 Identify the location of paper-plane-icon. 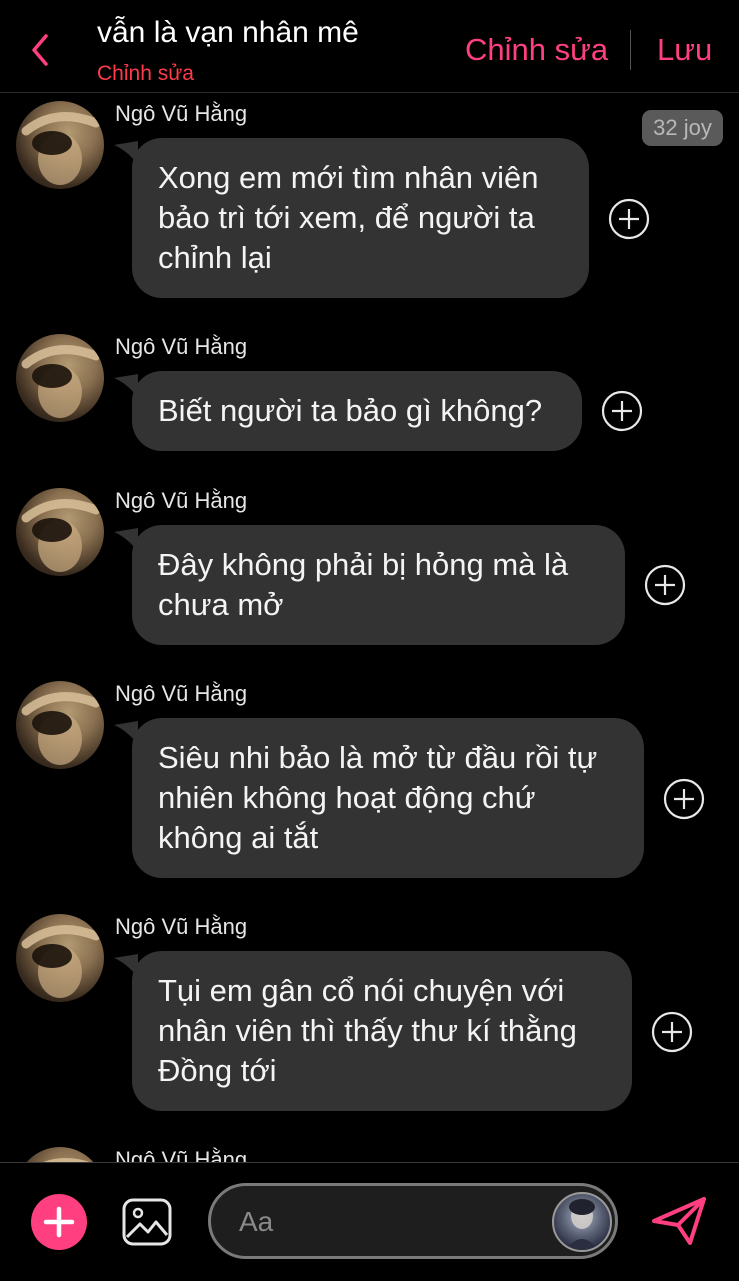
(679, 1221).